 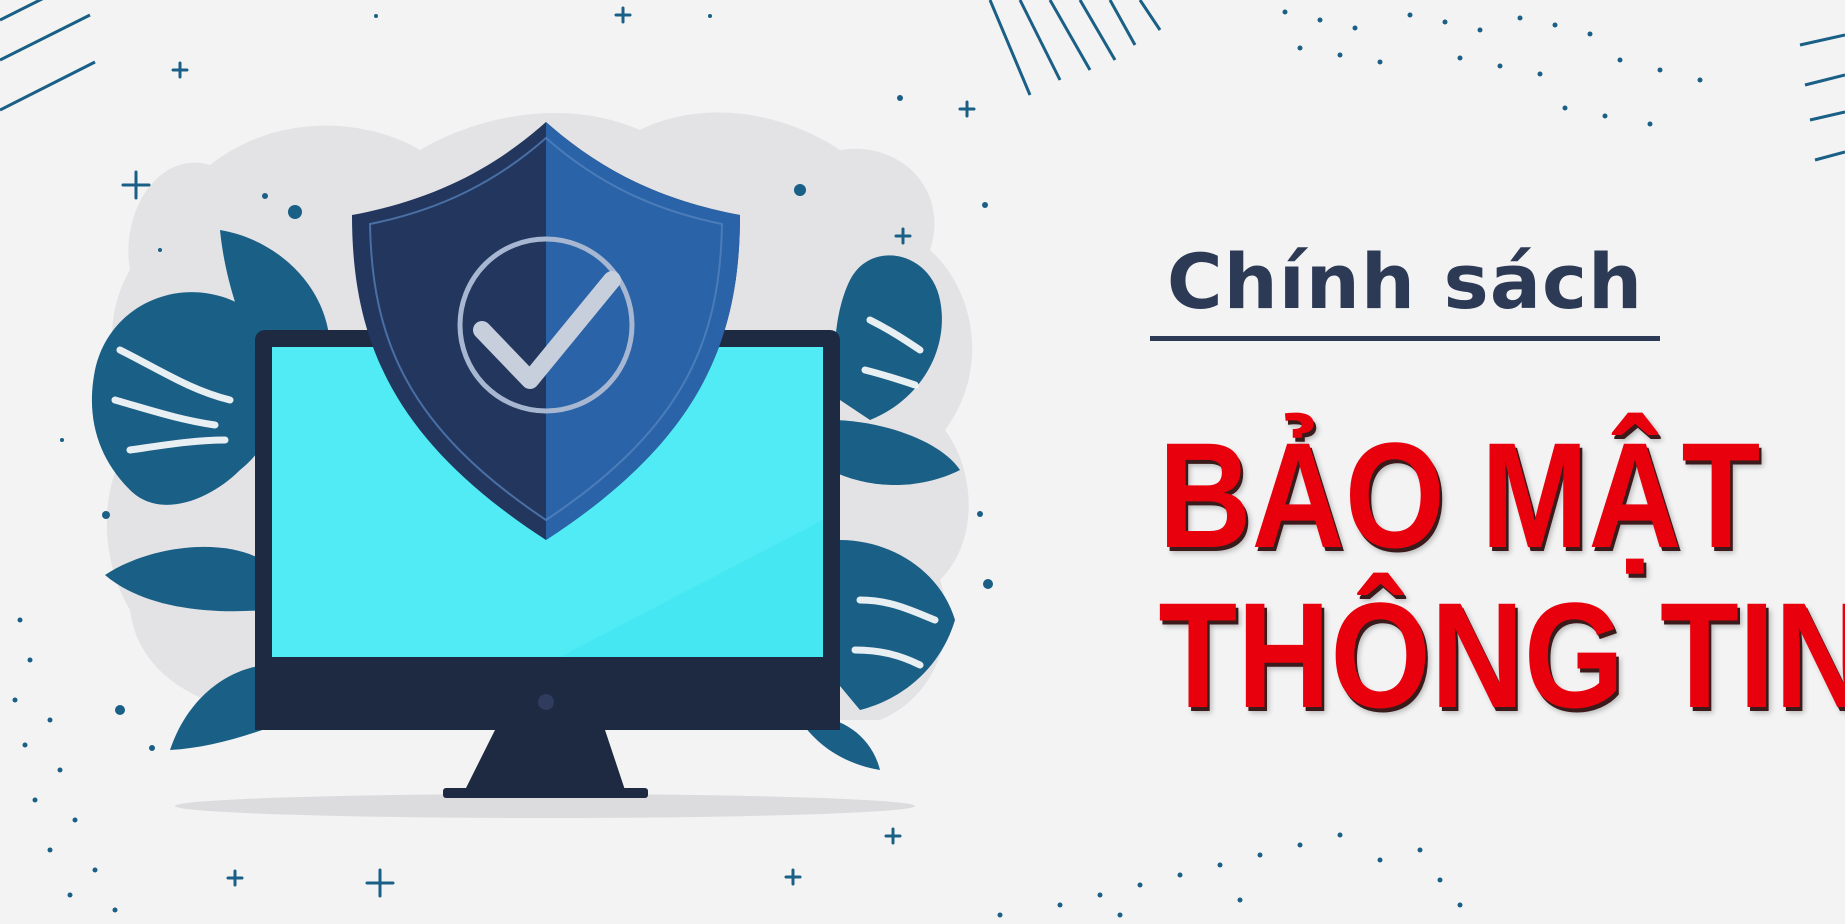 I want to click on headline-line-2: THÔNG TIN, so click(x=1501, y=655).